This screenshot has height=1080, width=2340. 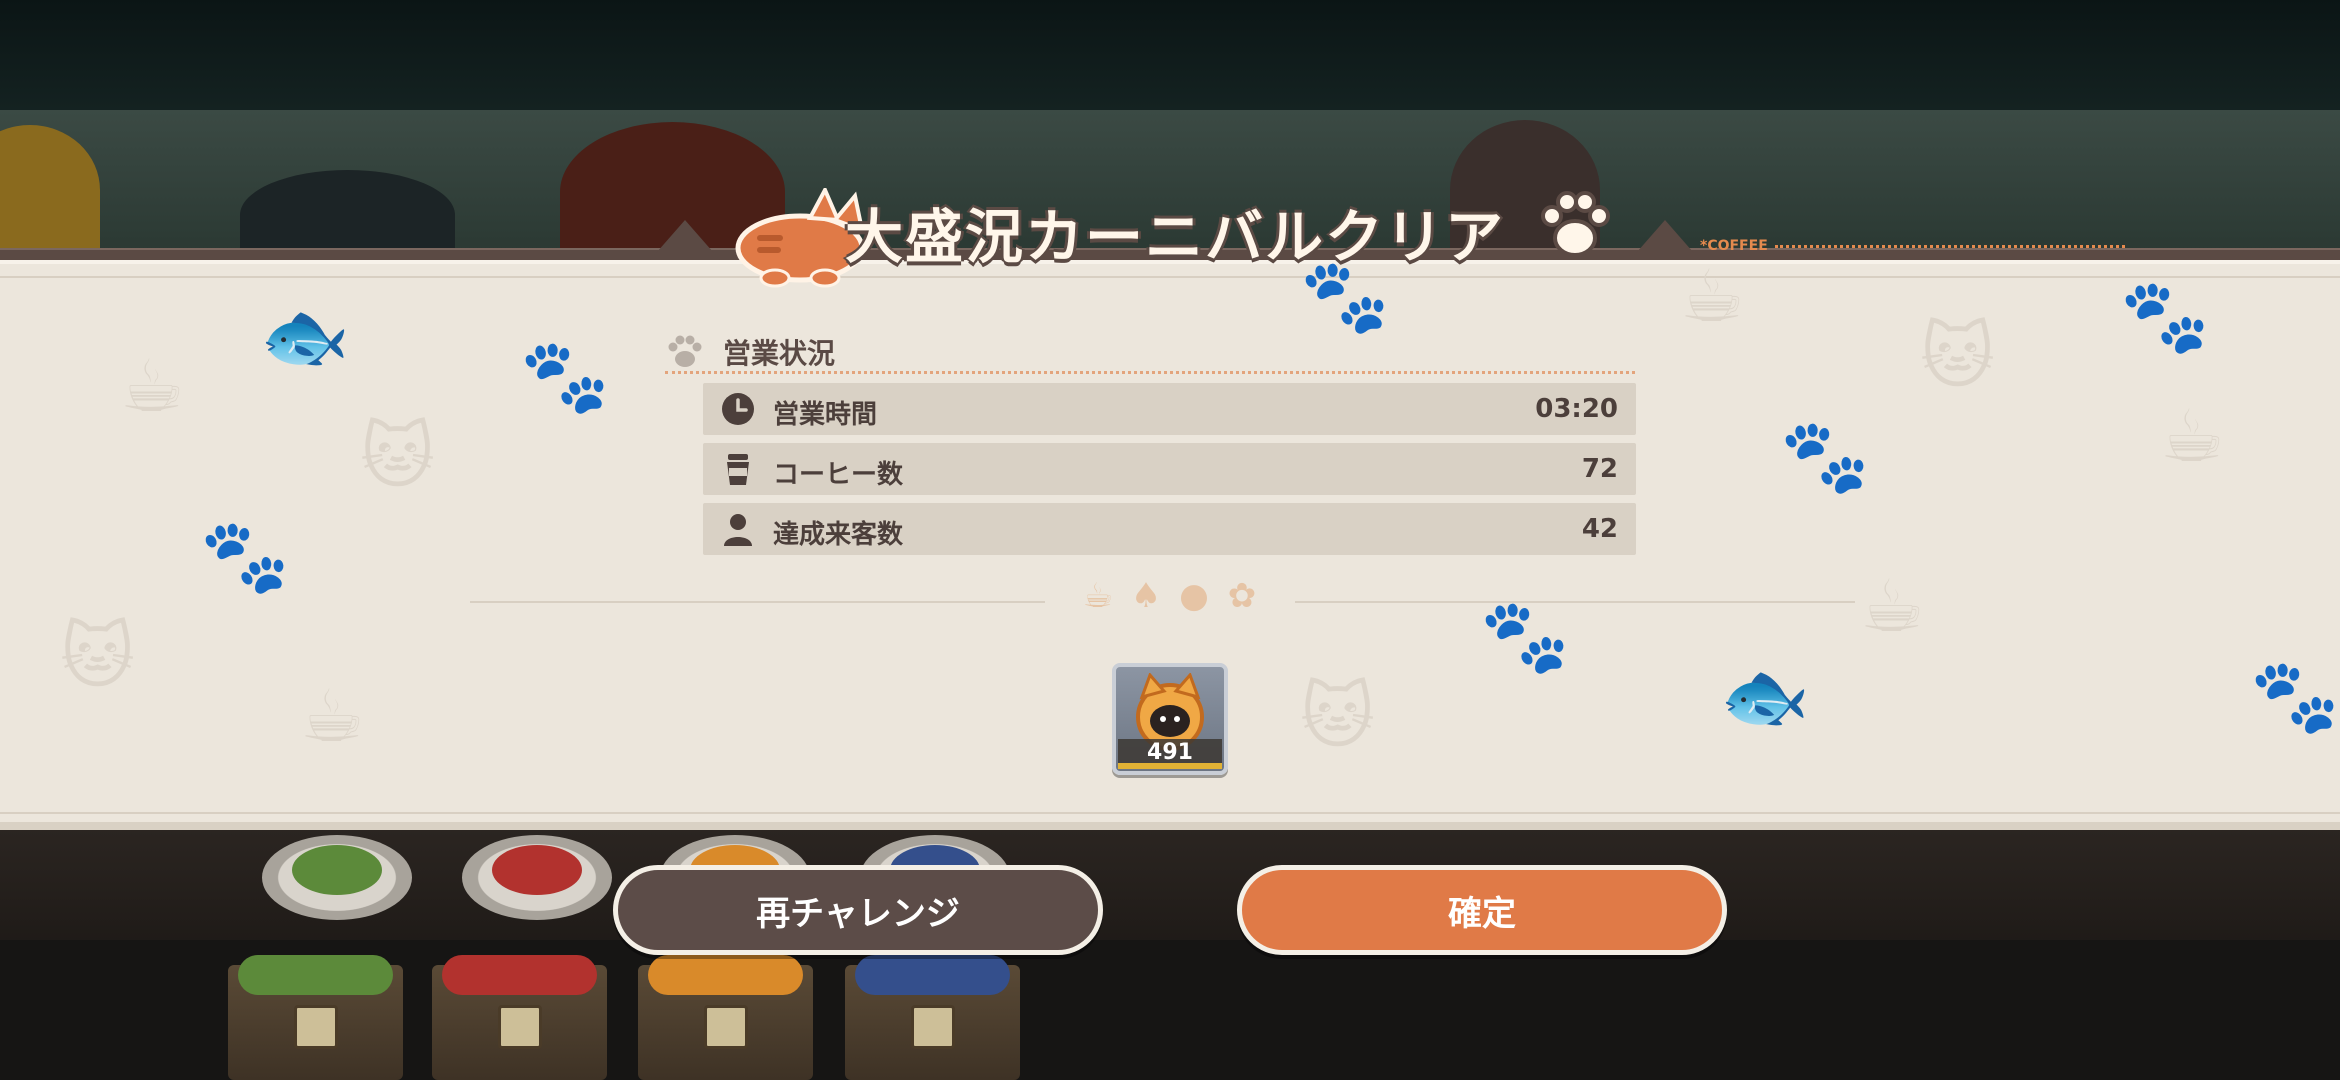 I want to click on plate-mint, so click(x=337, y=877).